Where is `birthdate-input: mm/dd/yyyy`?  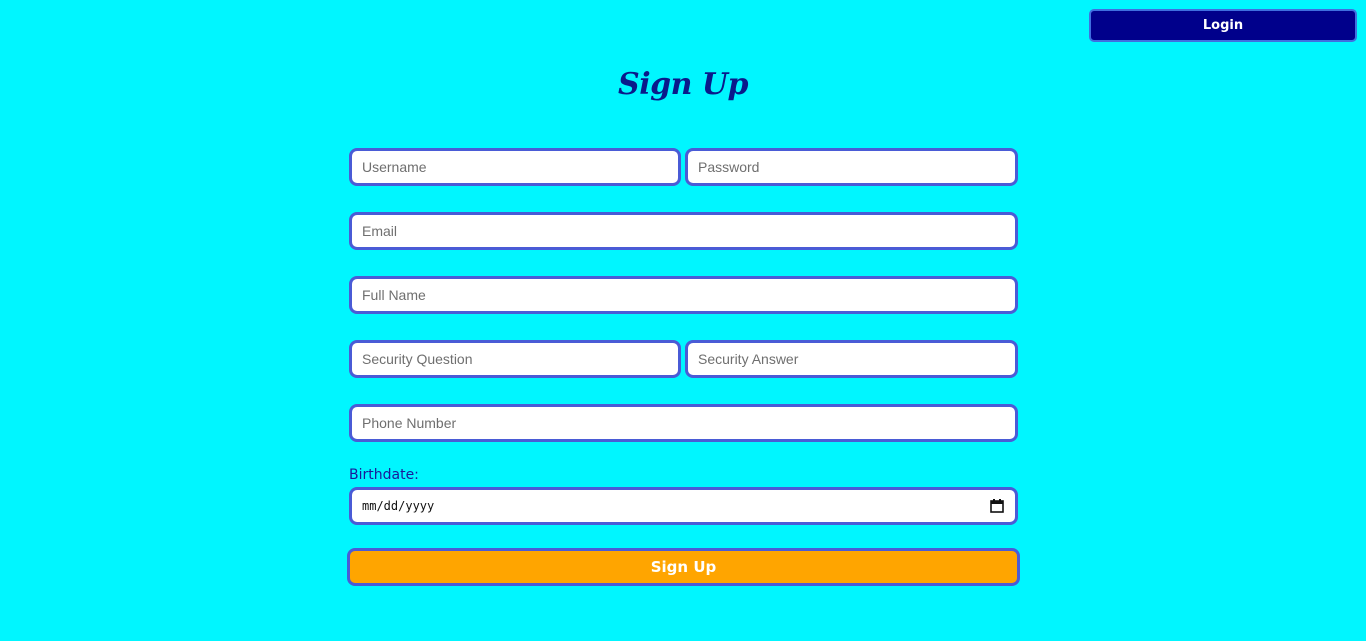
birthdate-input: mm/dd/yyyy is located at coordinates (683, 506).